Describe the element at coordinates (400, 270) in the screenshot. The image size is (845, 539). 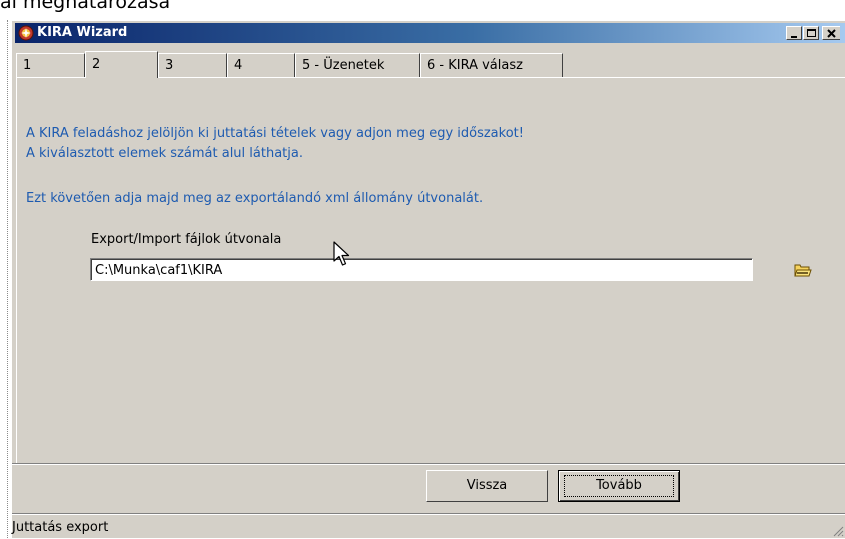
I see `export-path-input` at that location.